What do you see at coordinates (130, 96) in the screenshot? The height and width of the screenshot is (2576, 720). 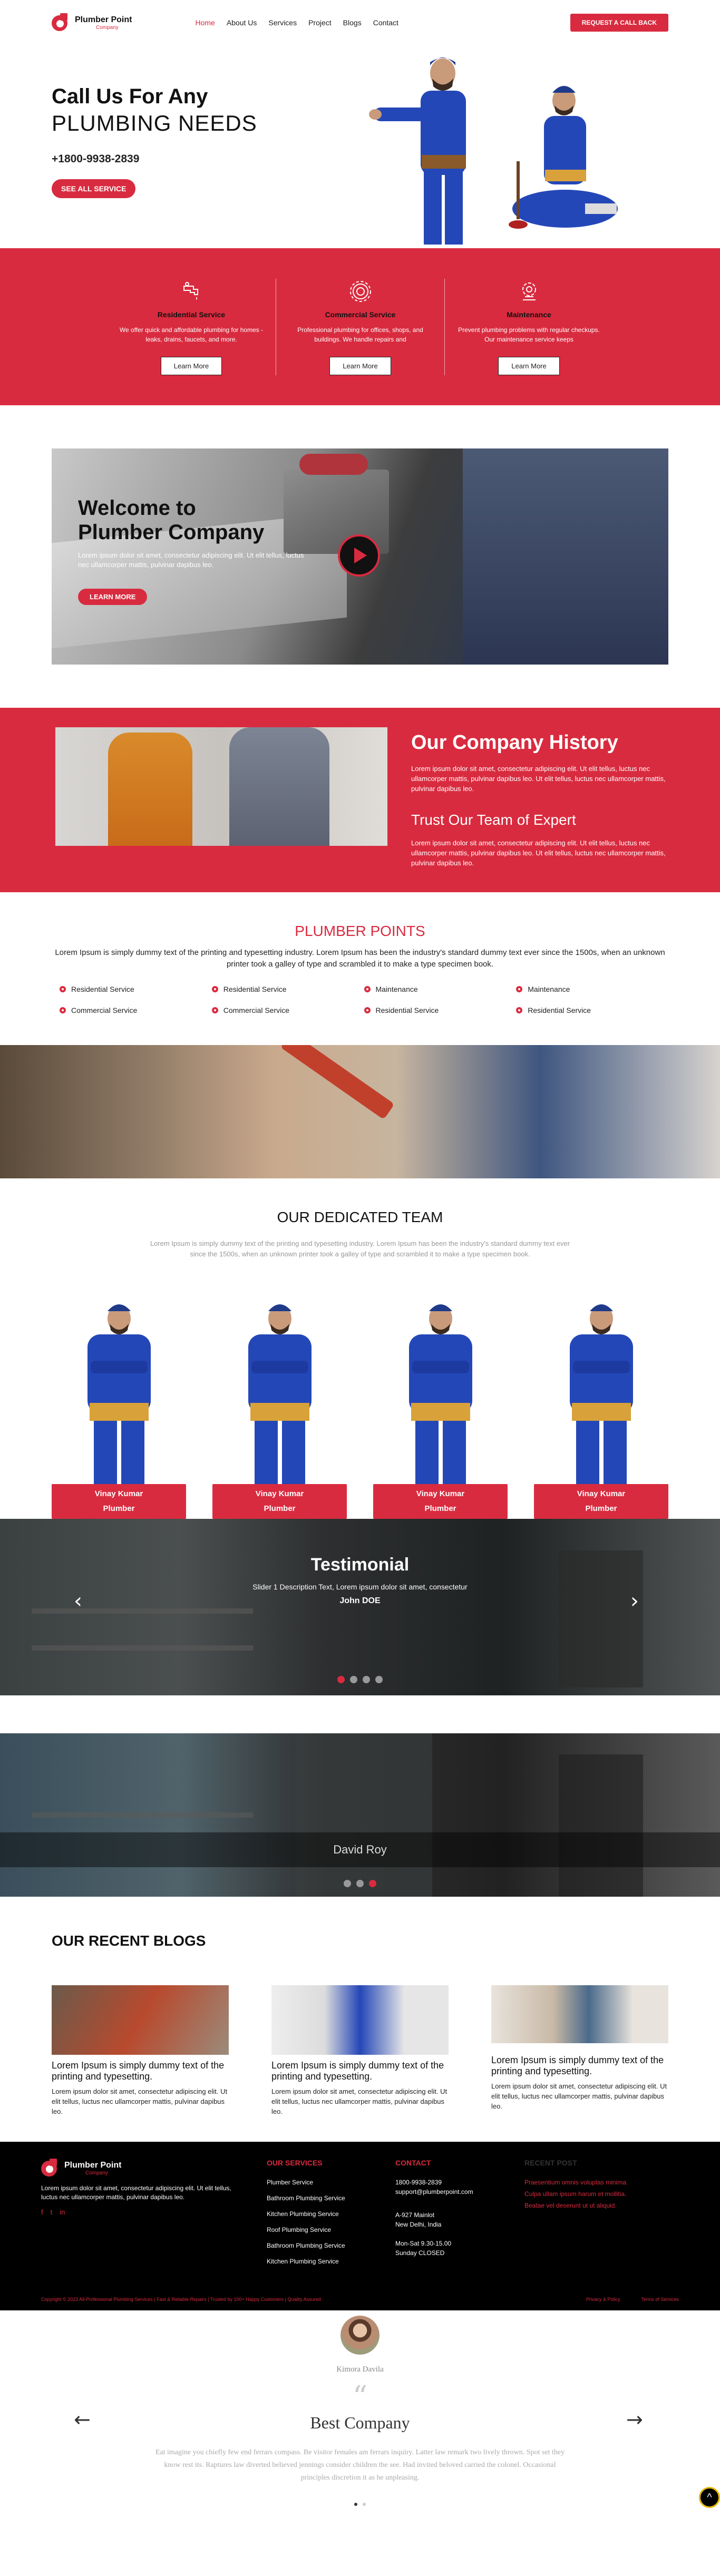 I see `hero-heading: Call Us For Any` at bounding box center [130, 96].